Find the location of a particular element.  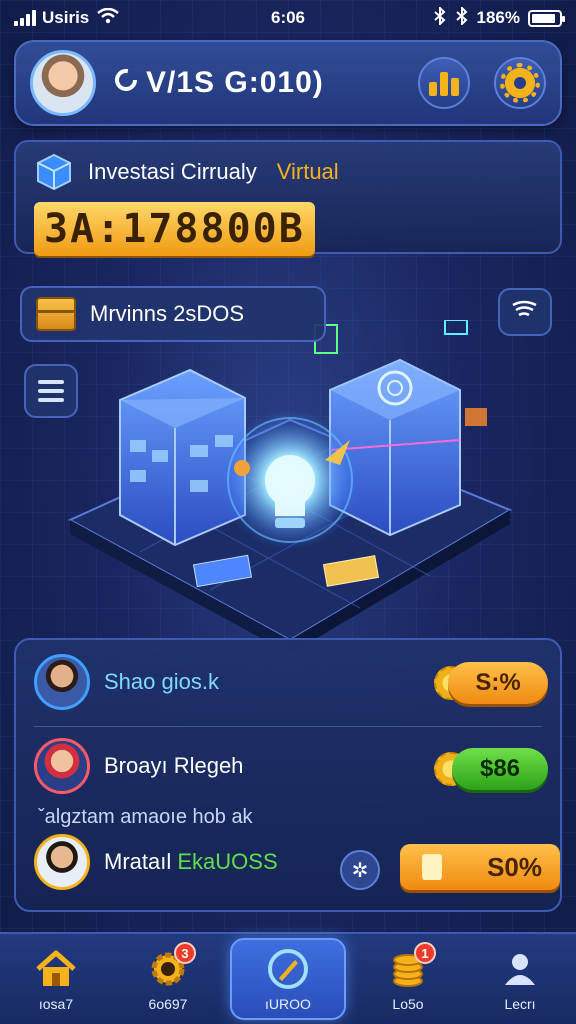

carrier-label: Usiris is located at coordinates (66, 17).